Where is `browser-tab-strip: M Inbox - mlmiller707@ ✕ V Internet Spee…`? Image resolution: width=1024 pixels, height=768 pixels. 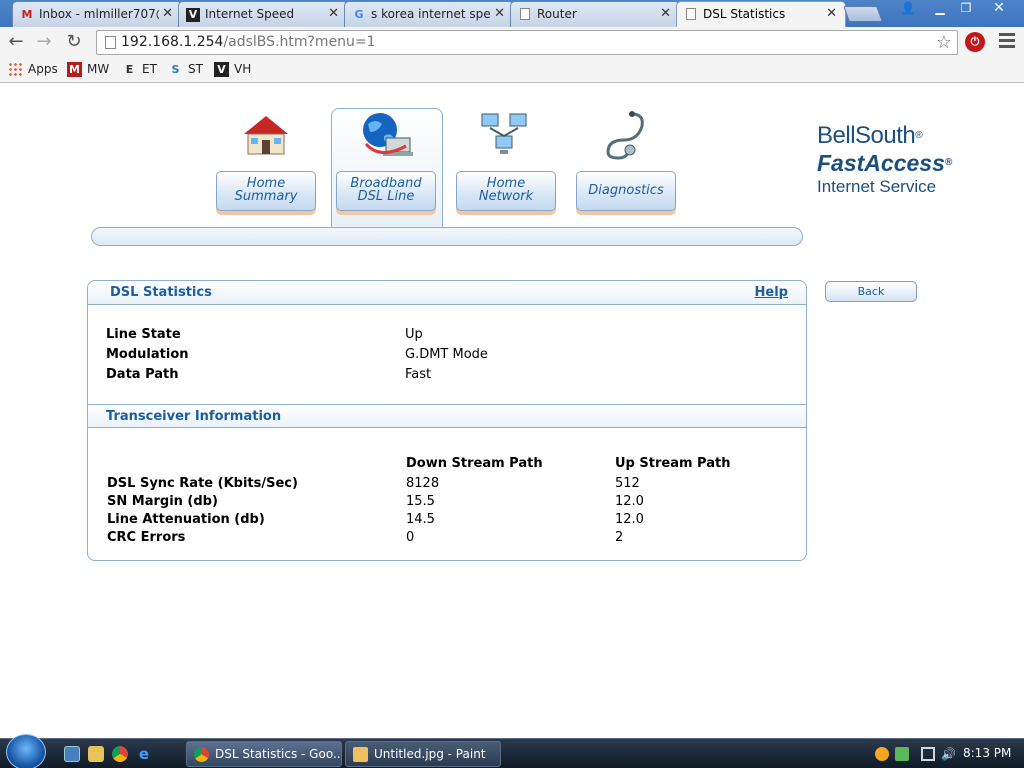
browser-tab-strip: M Inbox - mlmiller707@ ✕ V Internet Spee… is located at coordinates (512, 14).